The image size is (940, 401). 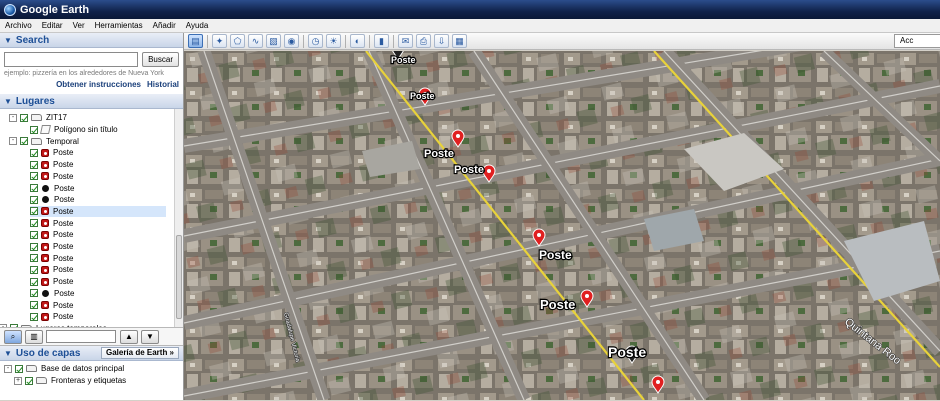 I want to click on print-icon: ⎙, so click(x=423, y=41).